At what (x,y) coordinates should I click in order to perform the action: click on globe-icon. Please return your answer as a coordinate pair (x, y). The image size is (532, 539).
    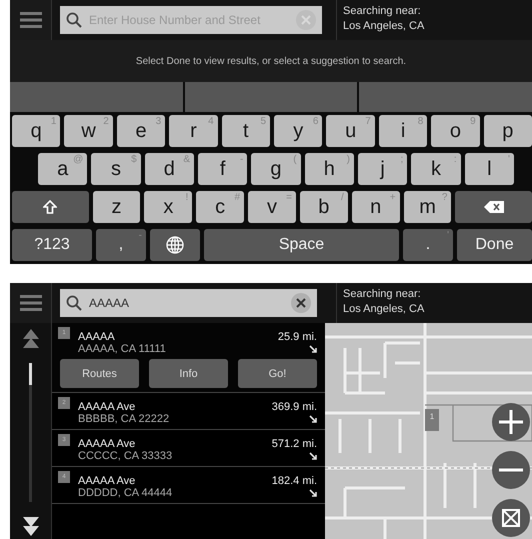
    Looking at the image, I should click on (175, 245).